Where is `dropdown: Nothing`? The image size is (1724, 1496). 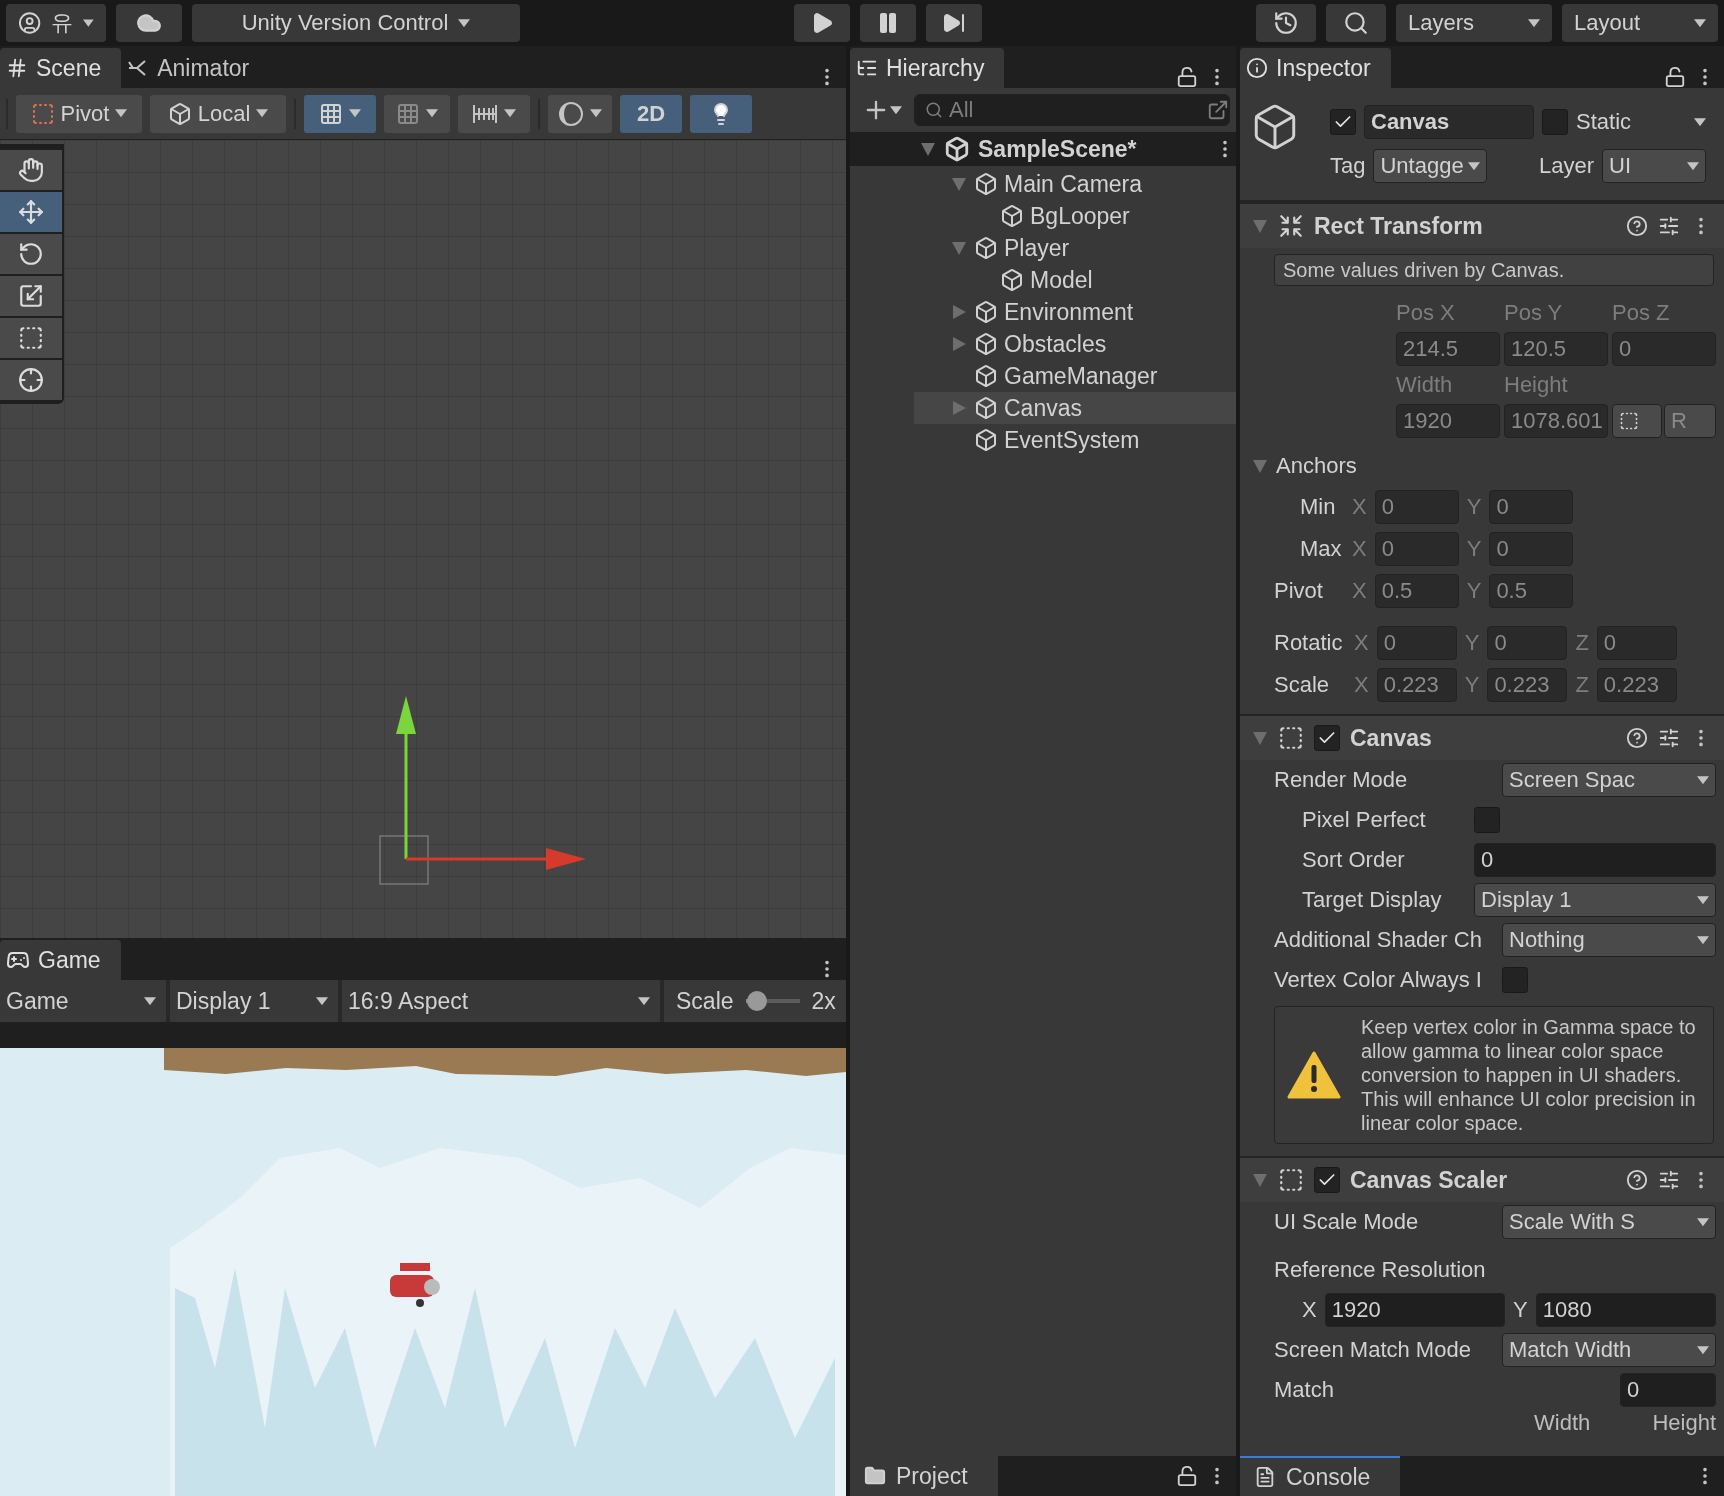
dropdown: Nothing is located at coordinates (1609, 940).